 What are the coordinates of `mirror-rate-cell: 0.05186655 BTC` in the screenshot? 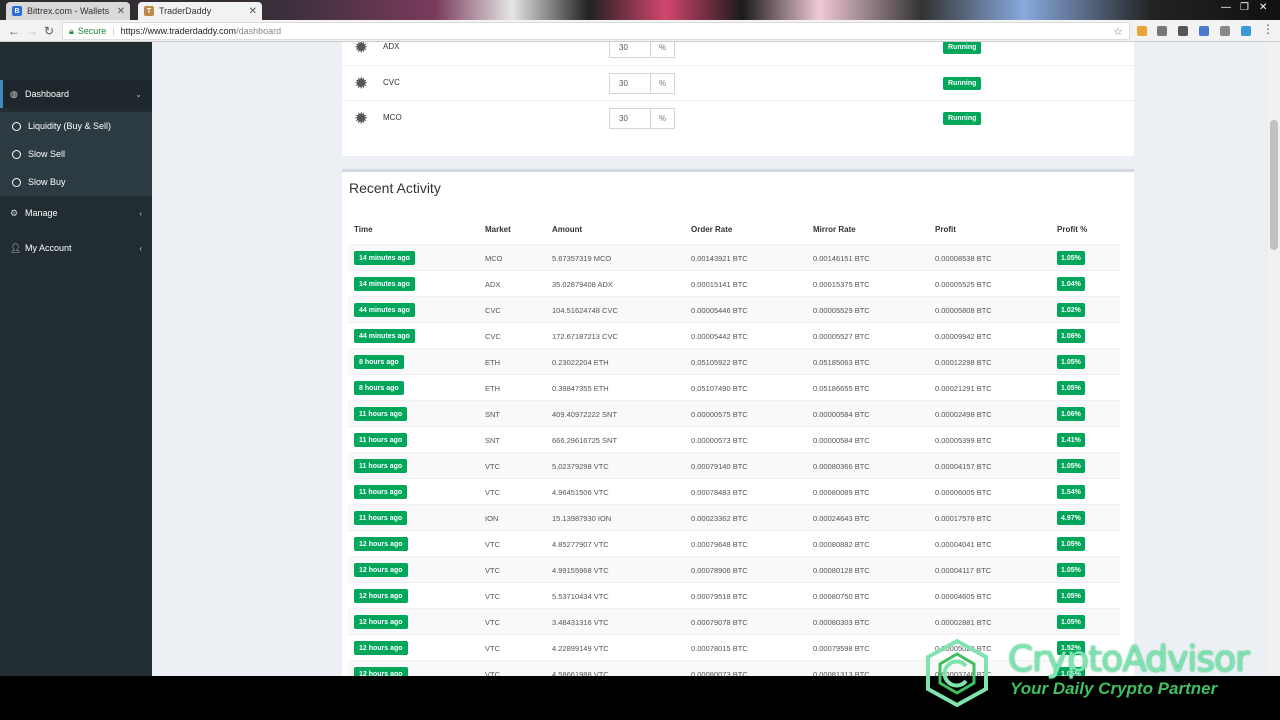 It's located at (841, 388).